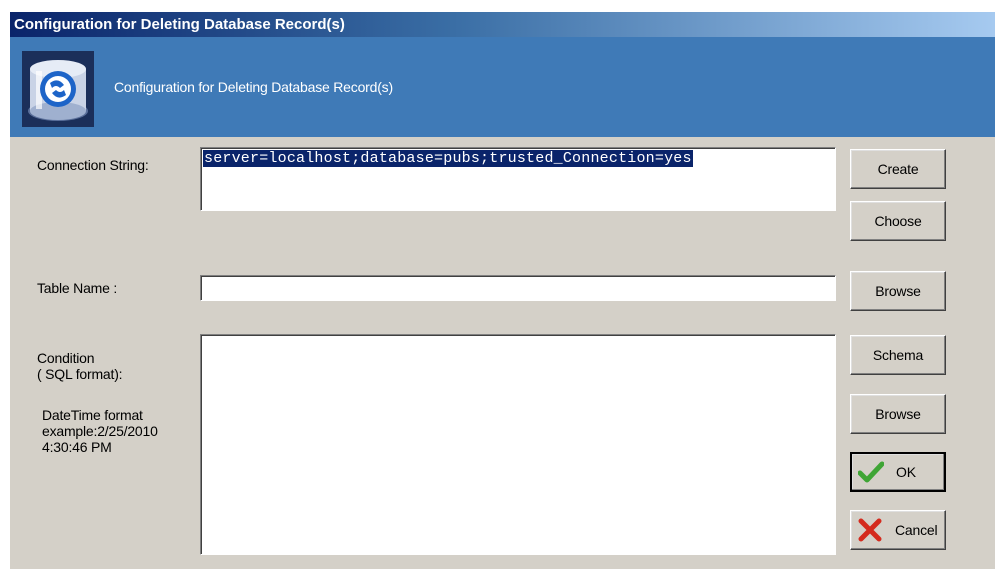  I want to click on browse-table-button-label: Browse, so click(898, 291).